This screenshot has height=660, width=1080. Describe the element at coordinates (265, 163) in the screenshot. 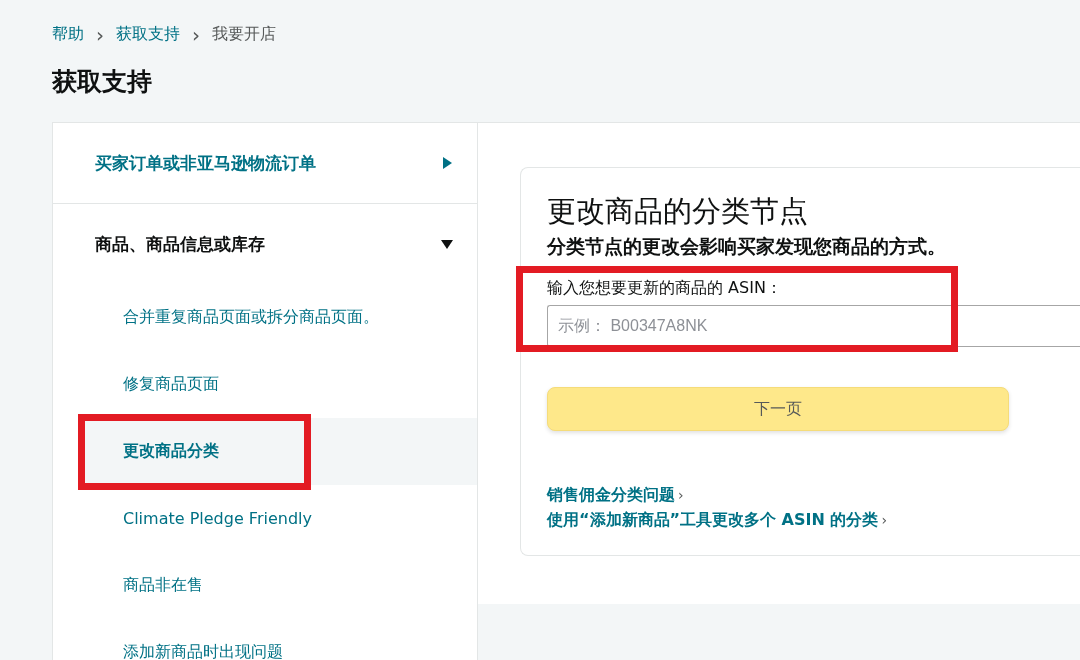

I see `sidebar-category: 买家订单或非亚马逊物流订单` at that location.